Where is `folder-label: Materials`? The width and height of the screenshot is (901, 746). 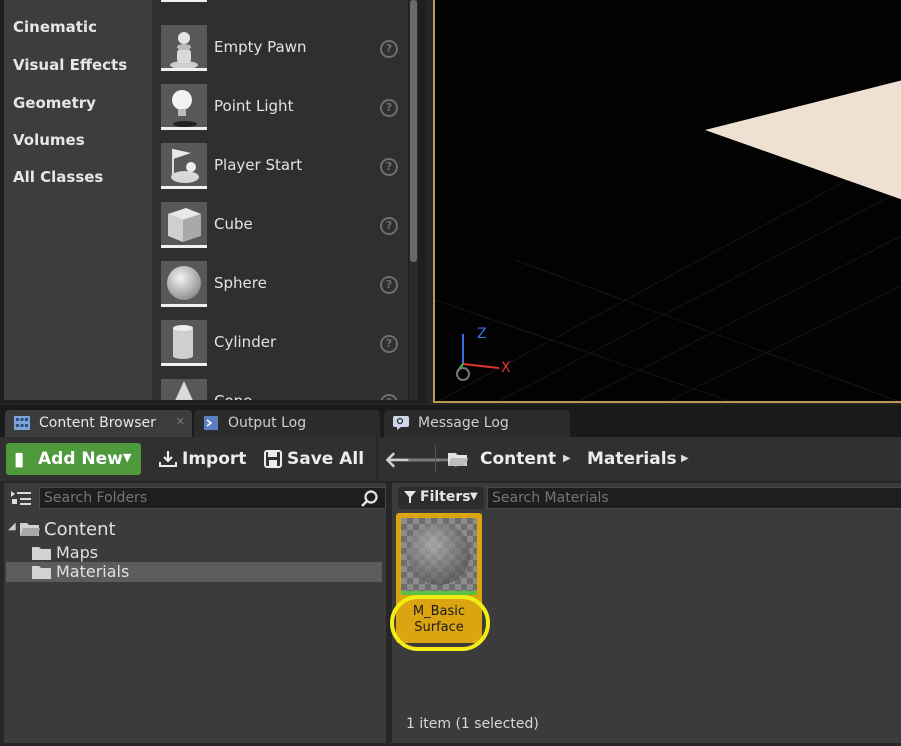 folder-label: Materials is located at coordinates (93, 571).